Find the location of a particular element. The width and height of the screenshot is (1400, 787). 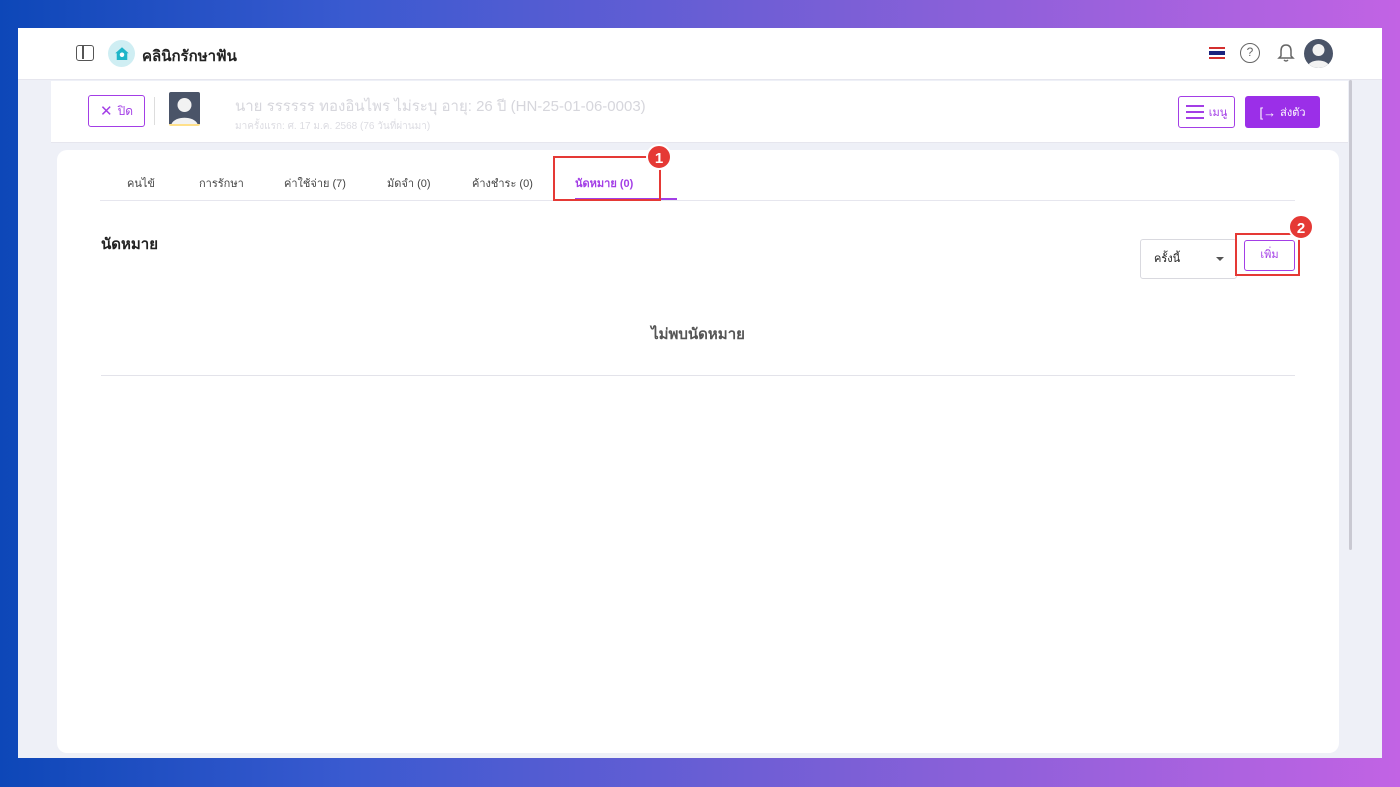

menu-button: เมนู is located at coordinates (1206, 112).